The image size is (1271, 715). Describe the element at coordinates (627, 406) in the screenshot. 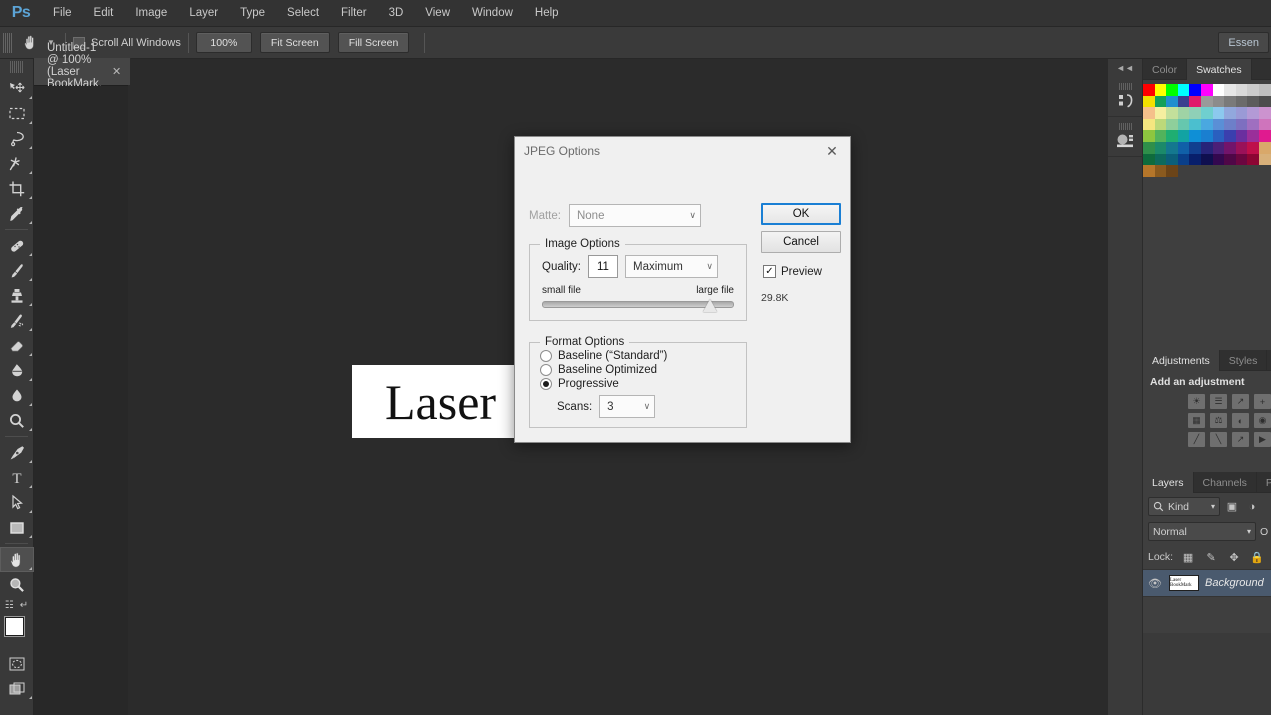

I see `scans-select: 3 ∨` at that location.